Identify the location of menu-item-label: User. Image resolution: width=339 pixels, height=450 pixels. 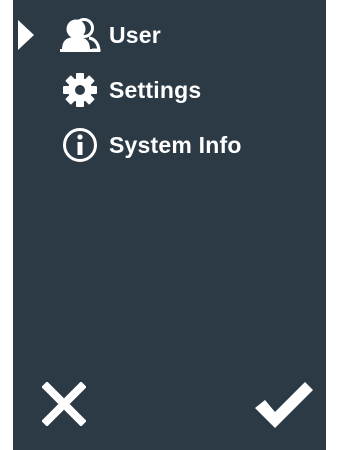
(135, 34).